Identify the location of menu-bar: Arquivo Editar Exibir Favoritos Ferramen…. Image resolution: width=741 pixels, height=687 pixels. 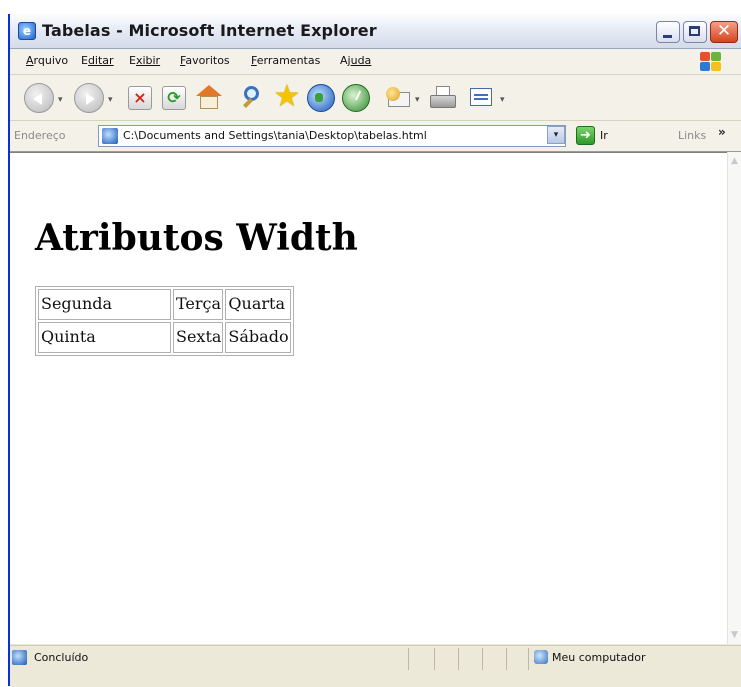
(375, 62).